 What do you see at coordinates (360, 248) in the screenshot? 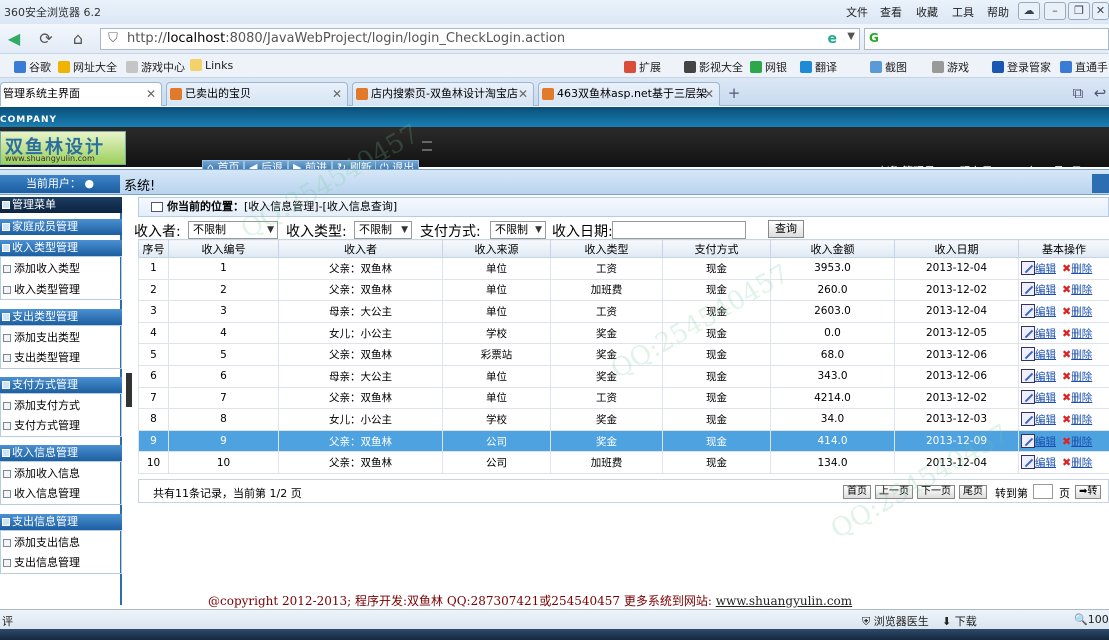
I see `col-header-earner: 收入者` at bounding box center [360, 248].